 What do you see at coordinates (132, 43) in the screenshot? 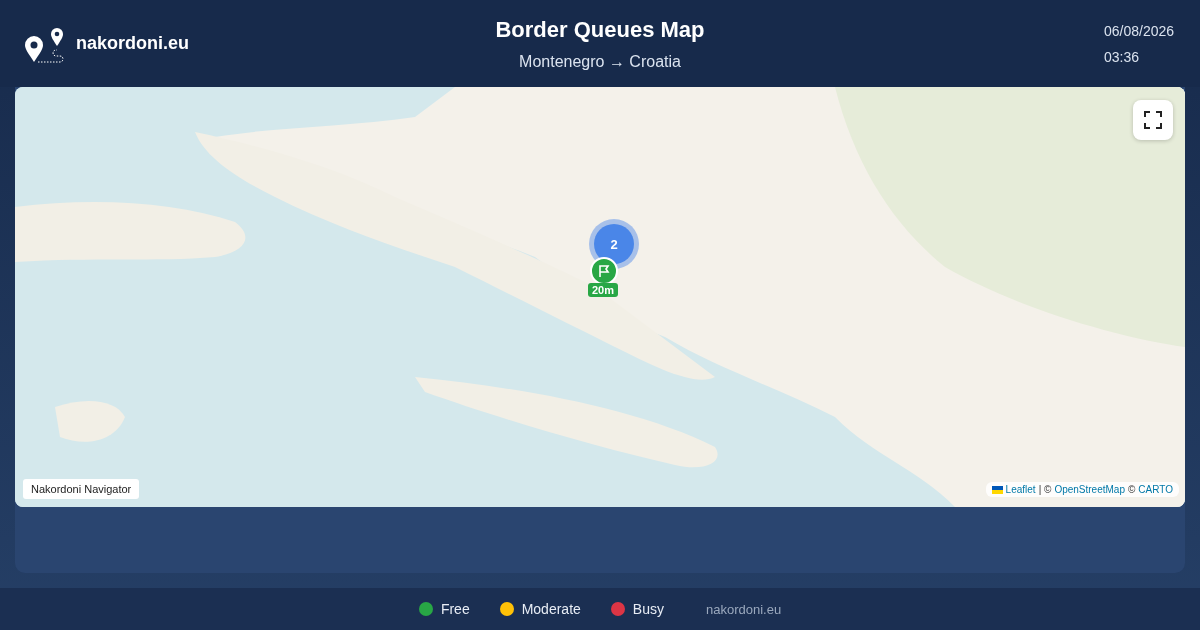
I see `brand-name: nakordoni.eu` at bounding box center [132, 43].